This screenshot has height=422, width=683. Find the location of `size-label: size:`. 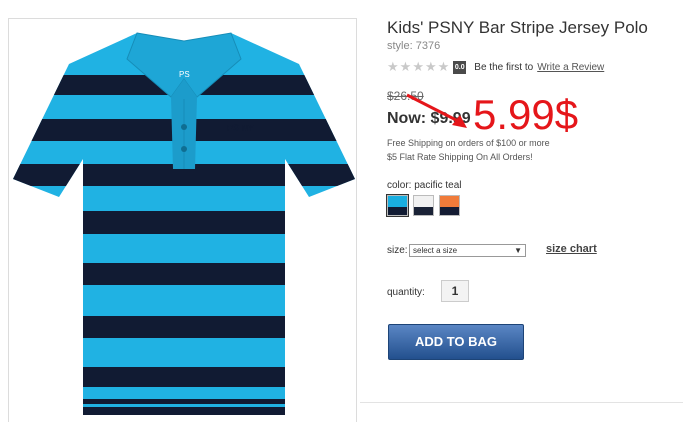

size-label: size: is located at coordinates (397, 250).